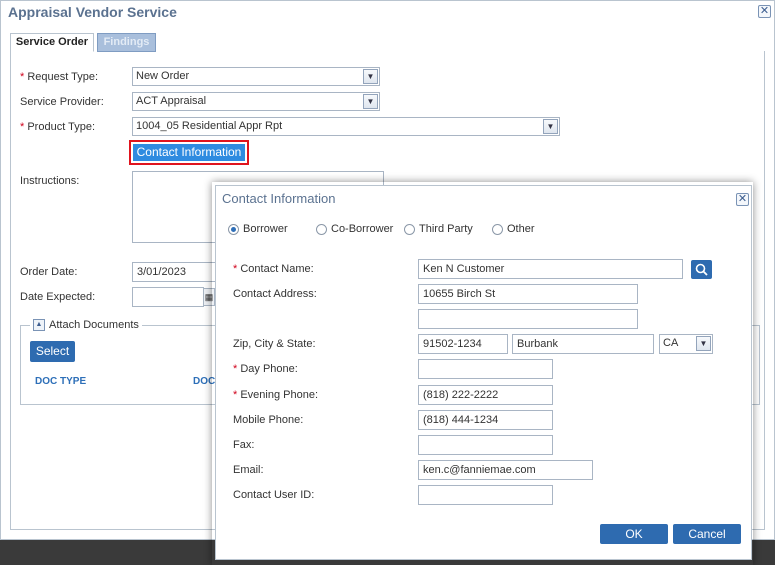 The width and height of the screenshot is (775, 565). Describe the element at coordinates (273, 269) in the screenshot. I see `contact-name-label: * Contact Name:` at that location.